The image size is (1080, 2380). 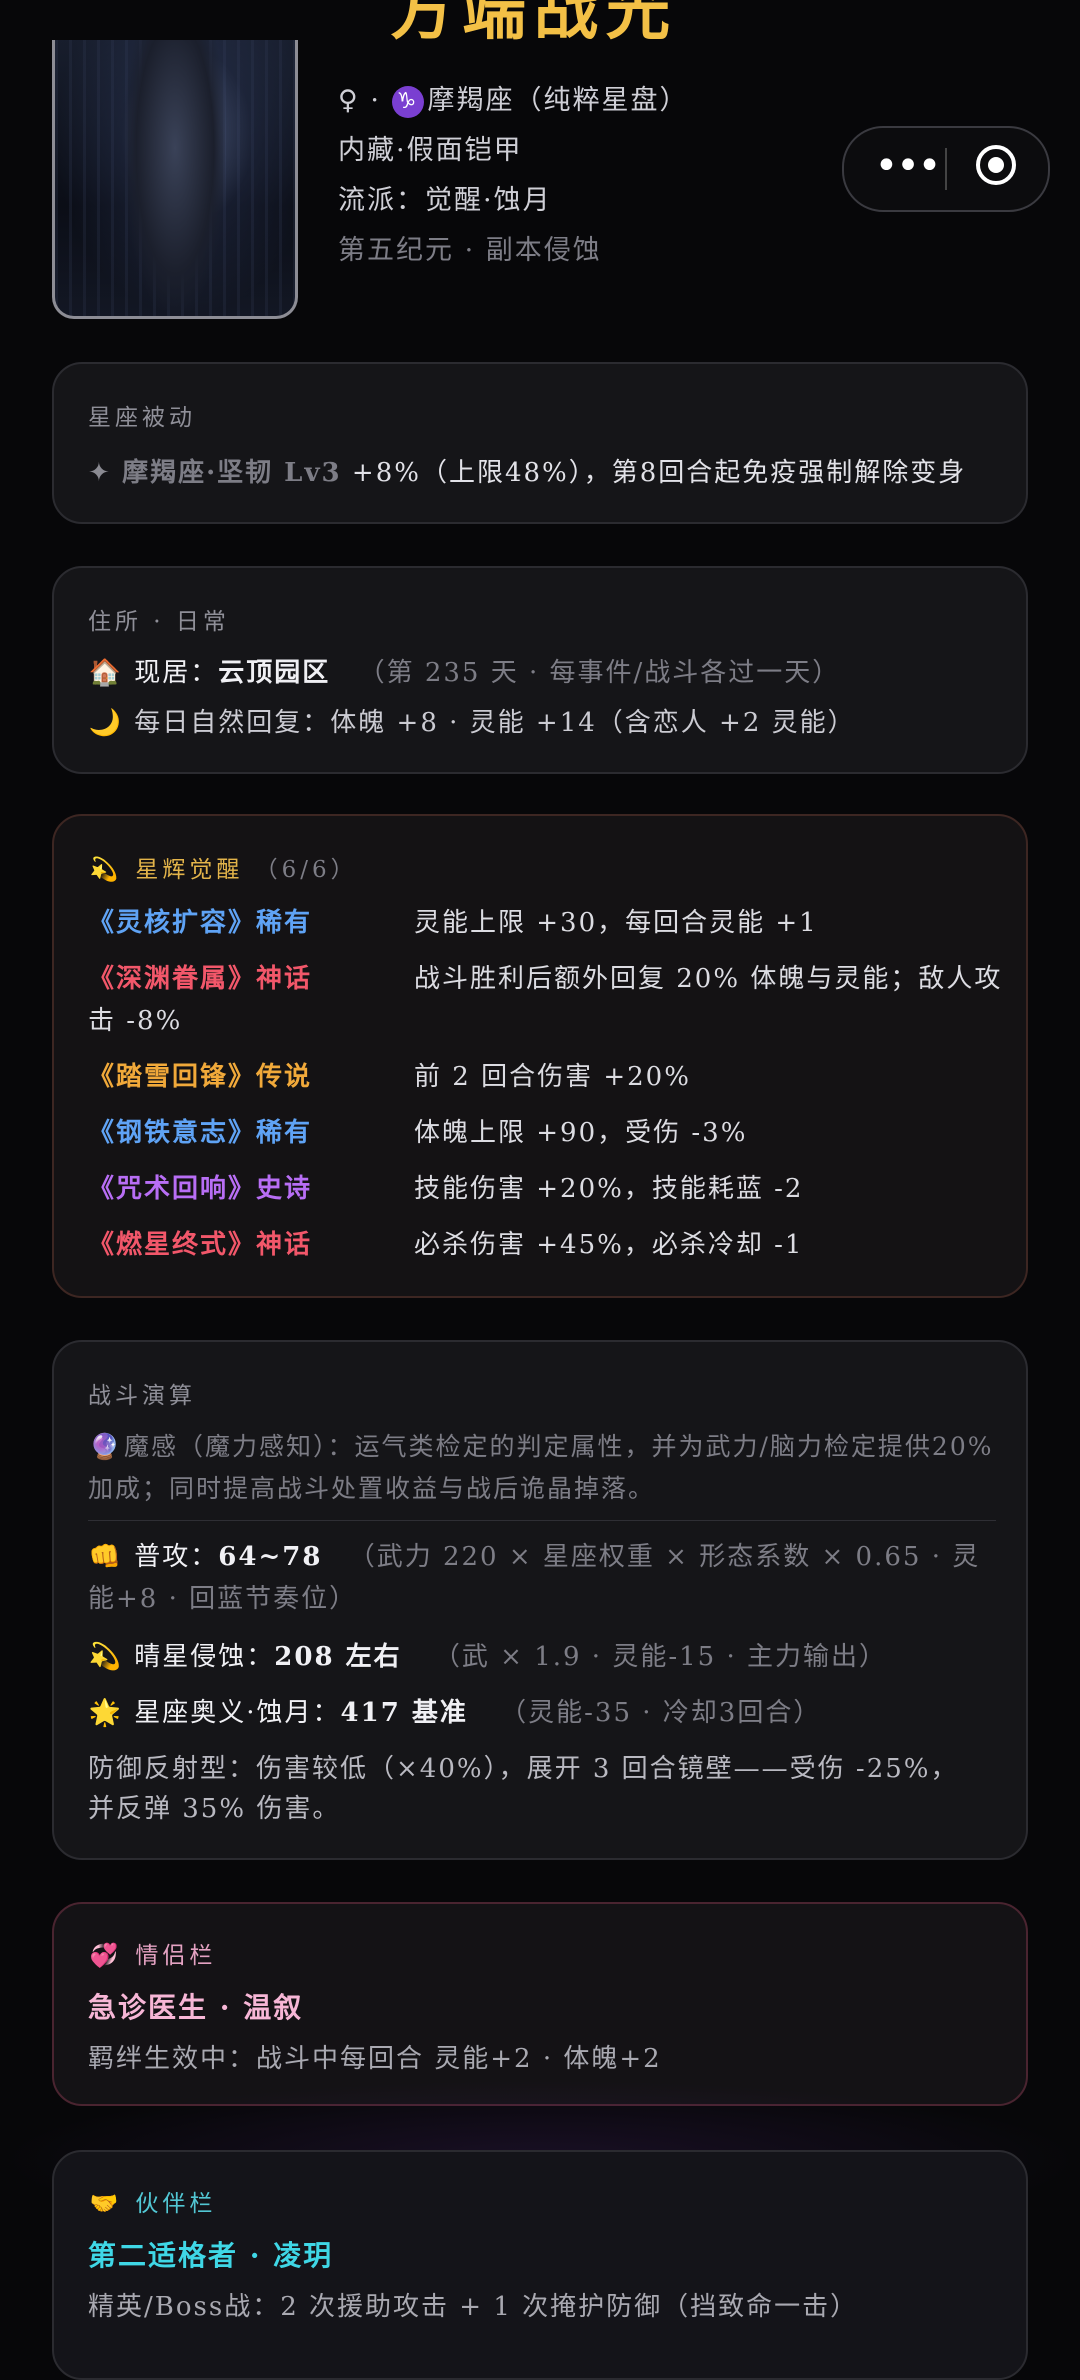 I want to click on awakening-item-name: 《燃星终式》神话, so click(x=200, y=1245).